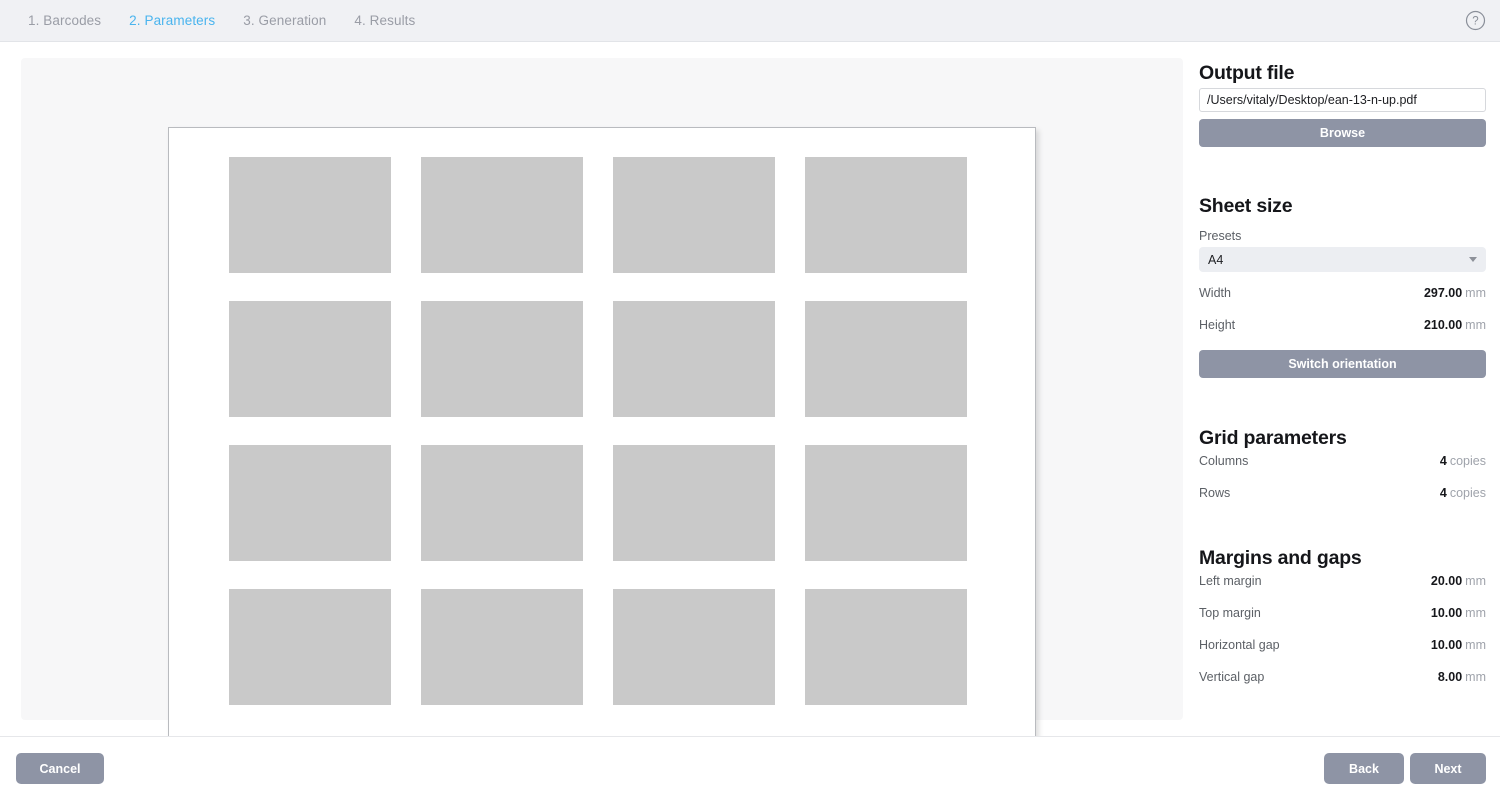 This screenshot has width=1500, height=795. I want to click on footer-bar: Cancel Back Next, so click(750, 765).